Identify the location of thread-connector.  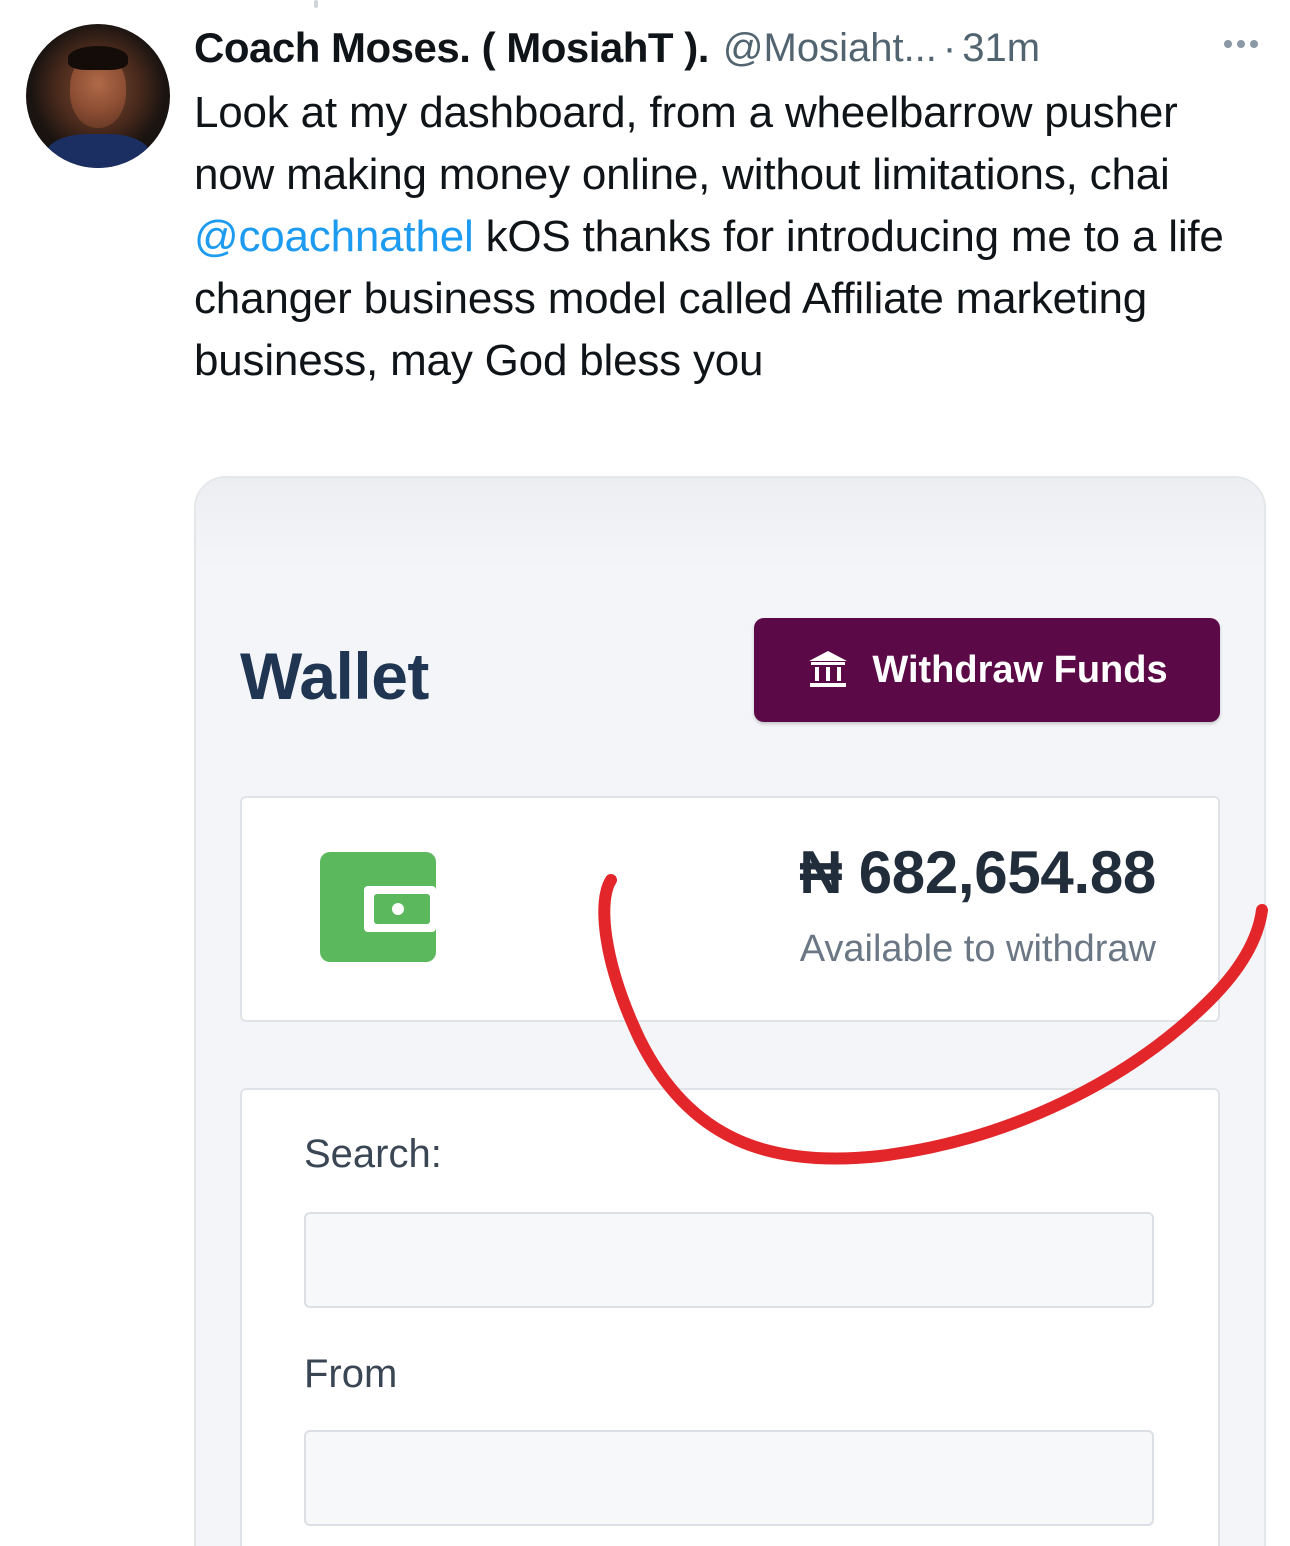
(316, 4).